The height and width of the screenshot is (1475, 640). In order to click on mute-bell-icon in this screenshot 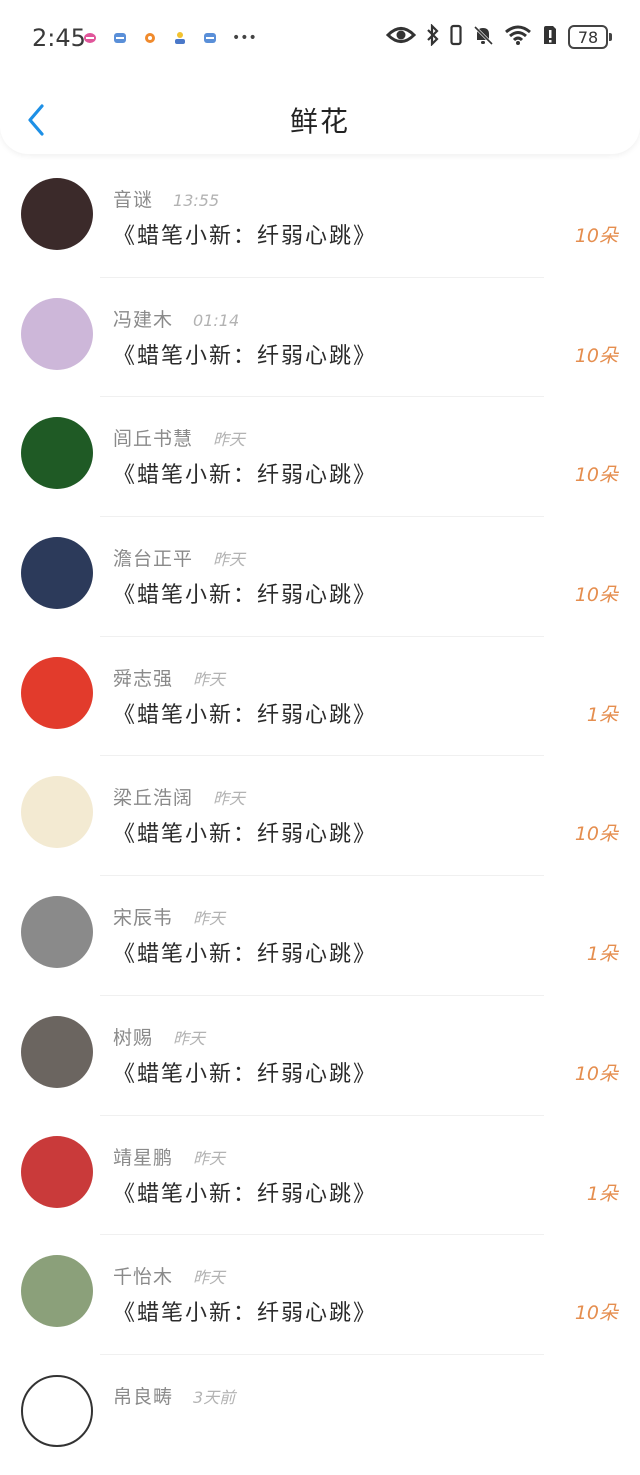, I will do `click(483, 37)`.